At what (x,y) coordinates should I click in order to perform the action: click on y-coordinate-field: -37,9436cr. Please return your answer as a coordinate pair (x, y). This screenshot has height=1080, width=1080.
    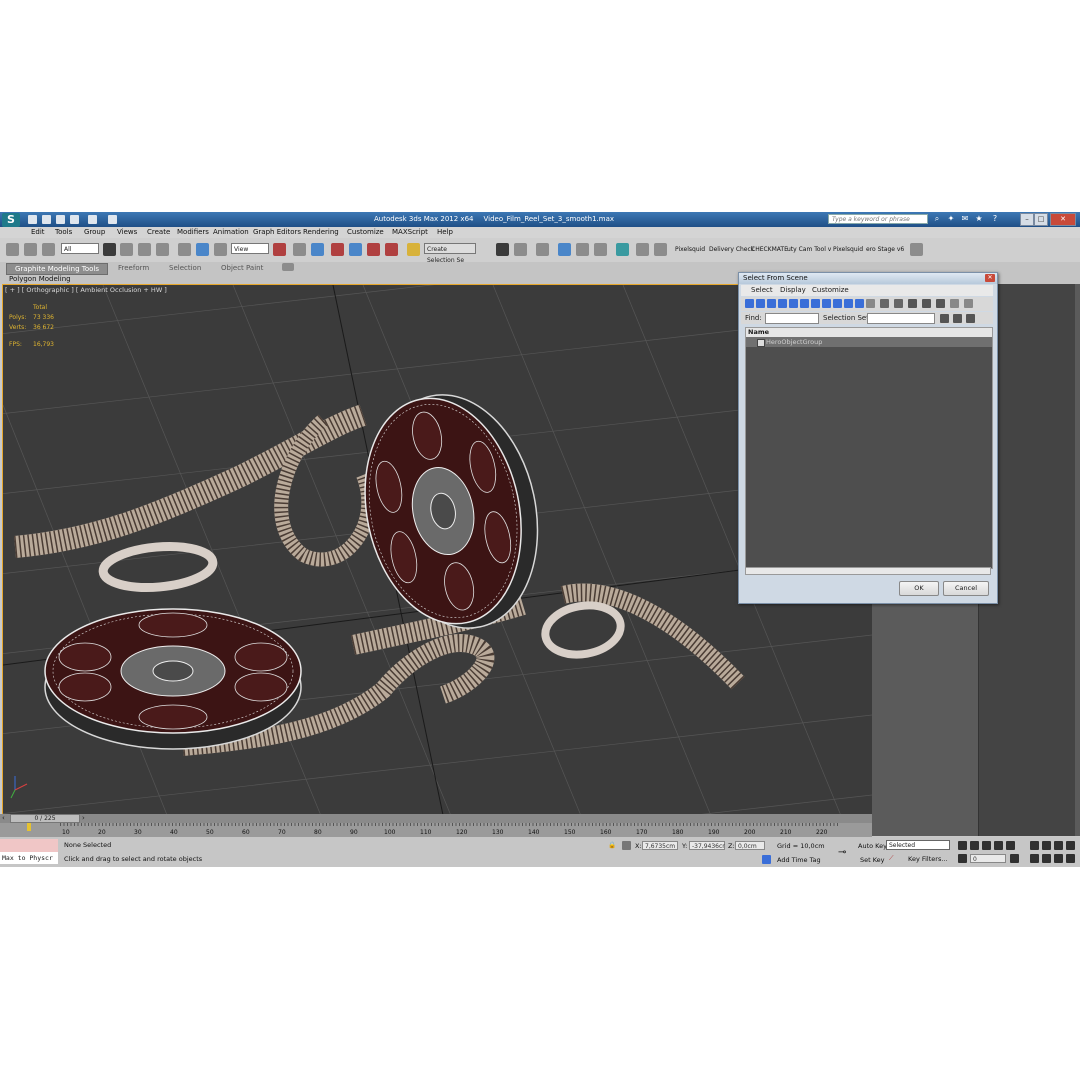
    Looking at the image, I should click on (707, 845).